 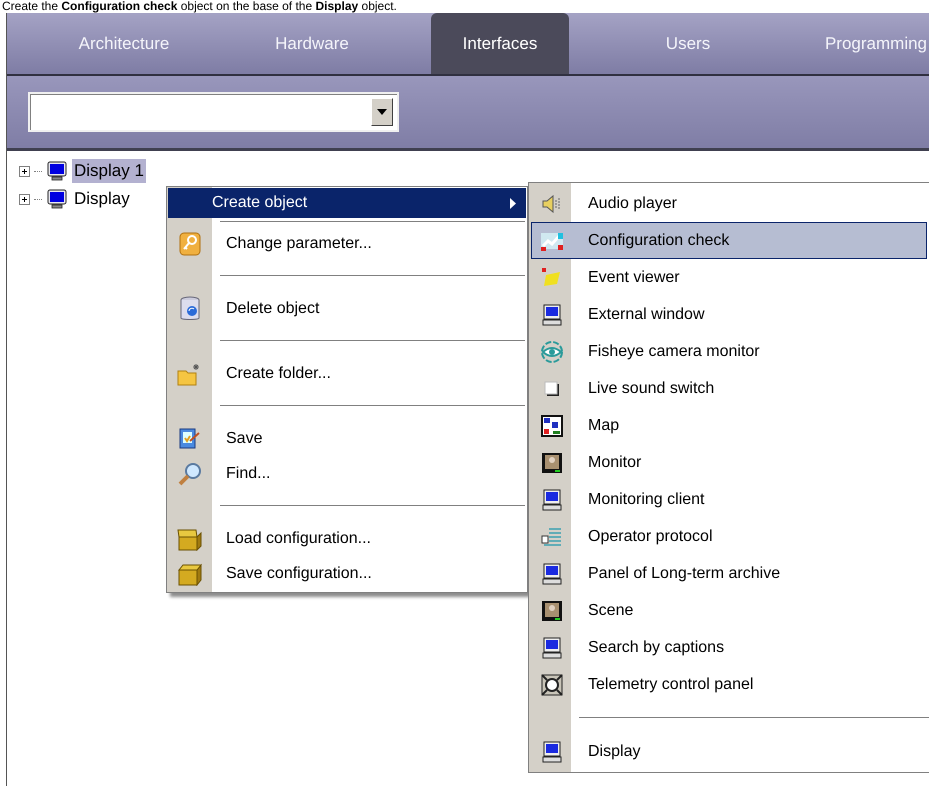 What do you see at coordinates (190, 474) in the screenshot?
I see `search-icon` at bounding box center [190, 474].